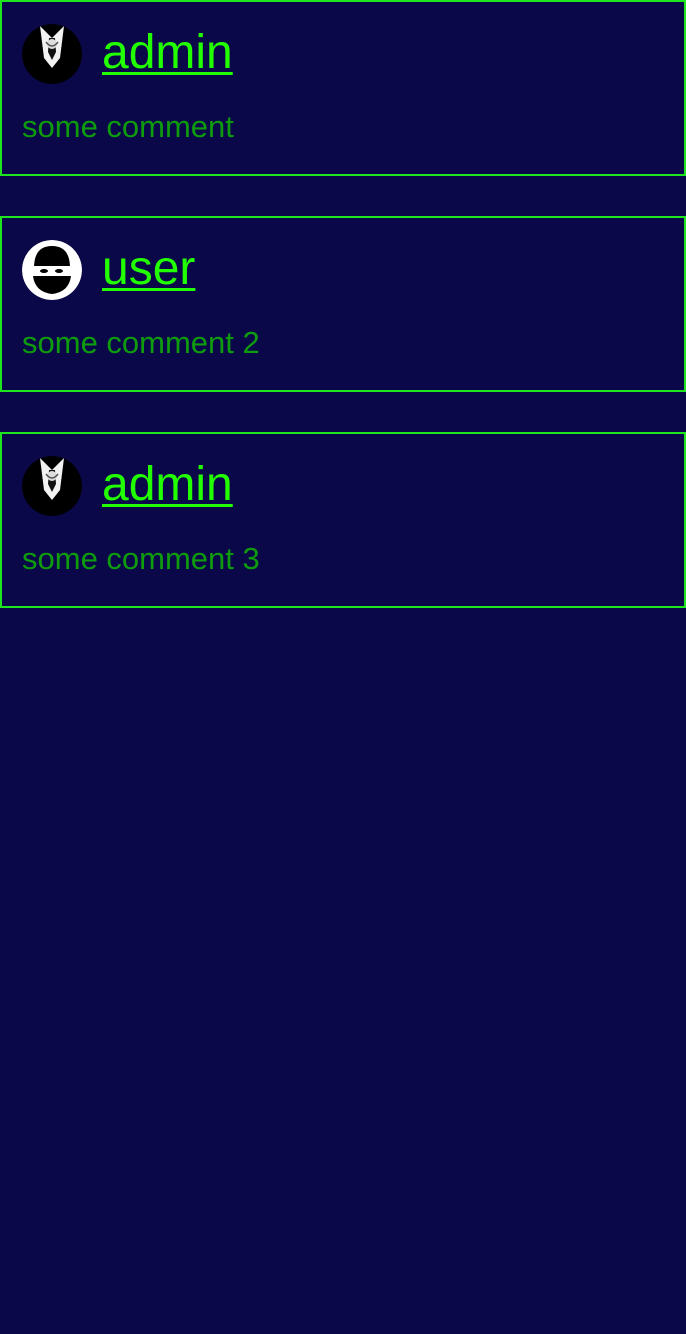 The height and width of the screenshot is (1334, 686). I want to click on comment-card: admin some comment 3, so click(343, 520).